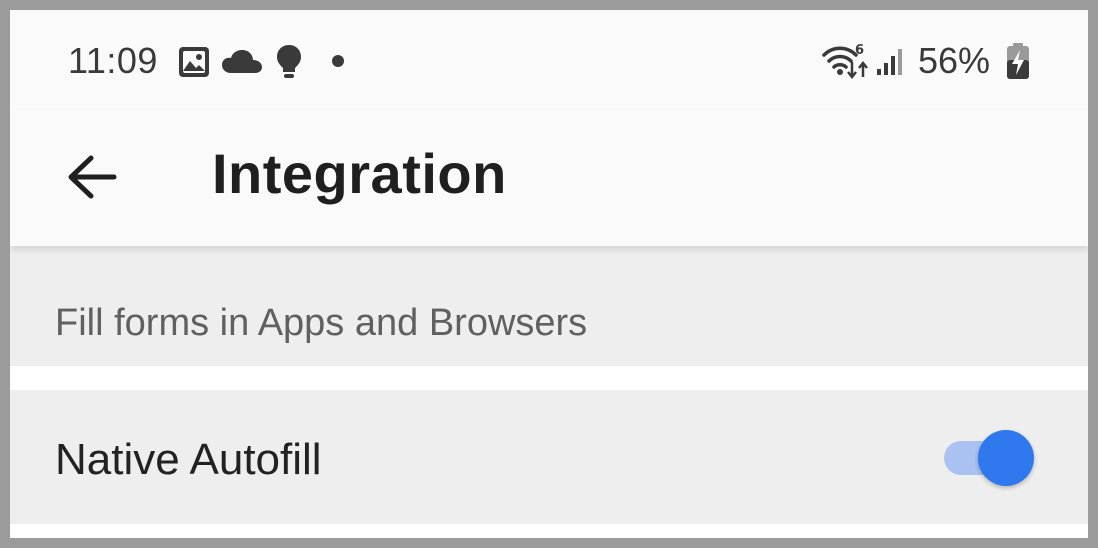 The height and width of the screenshot is (548, 1098). What do you see at coordinates (889, 62) in the screenshot?
I see `signal-icon` at bounding box center [889, 62].